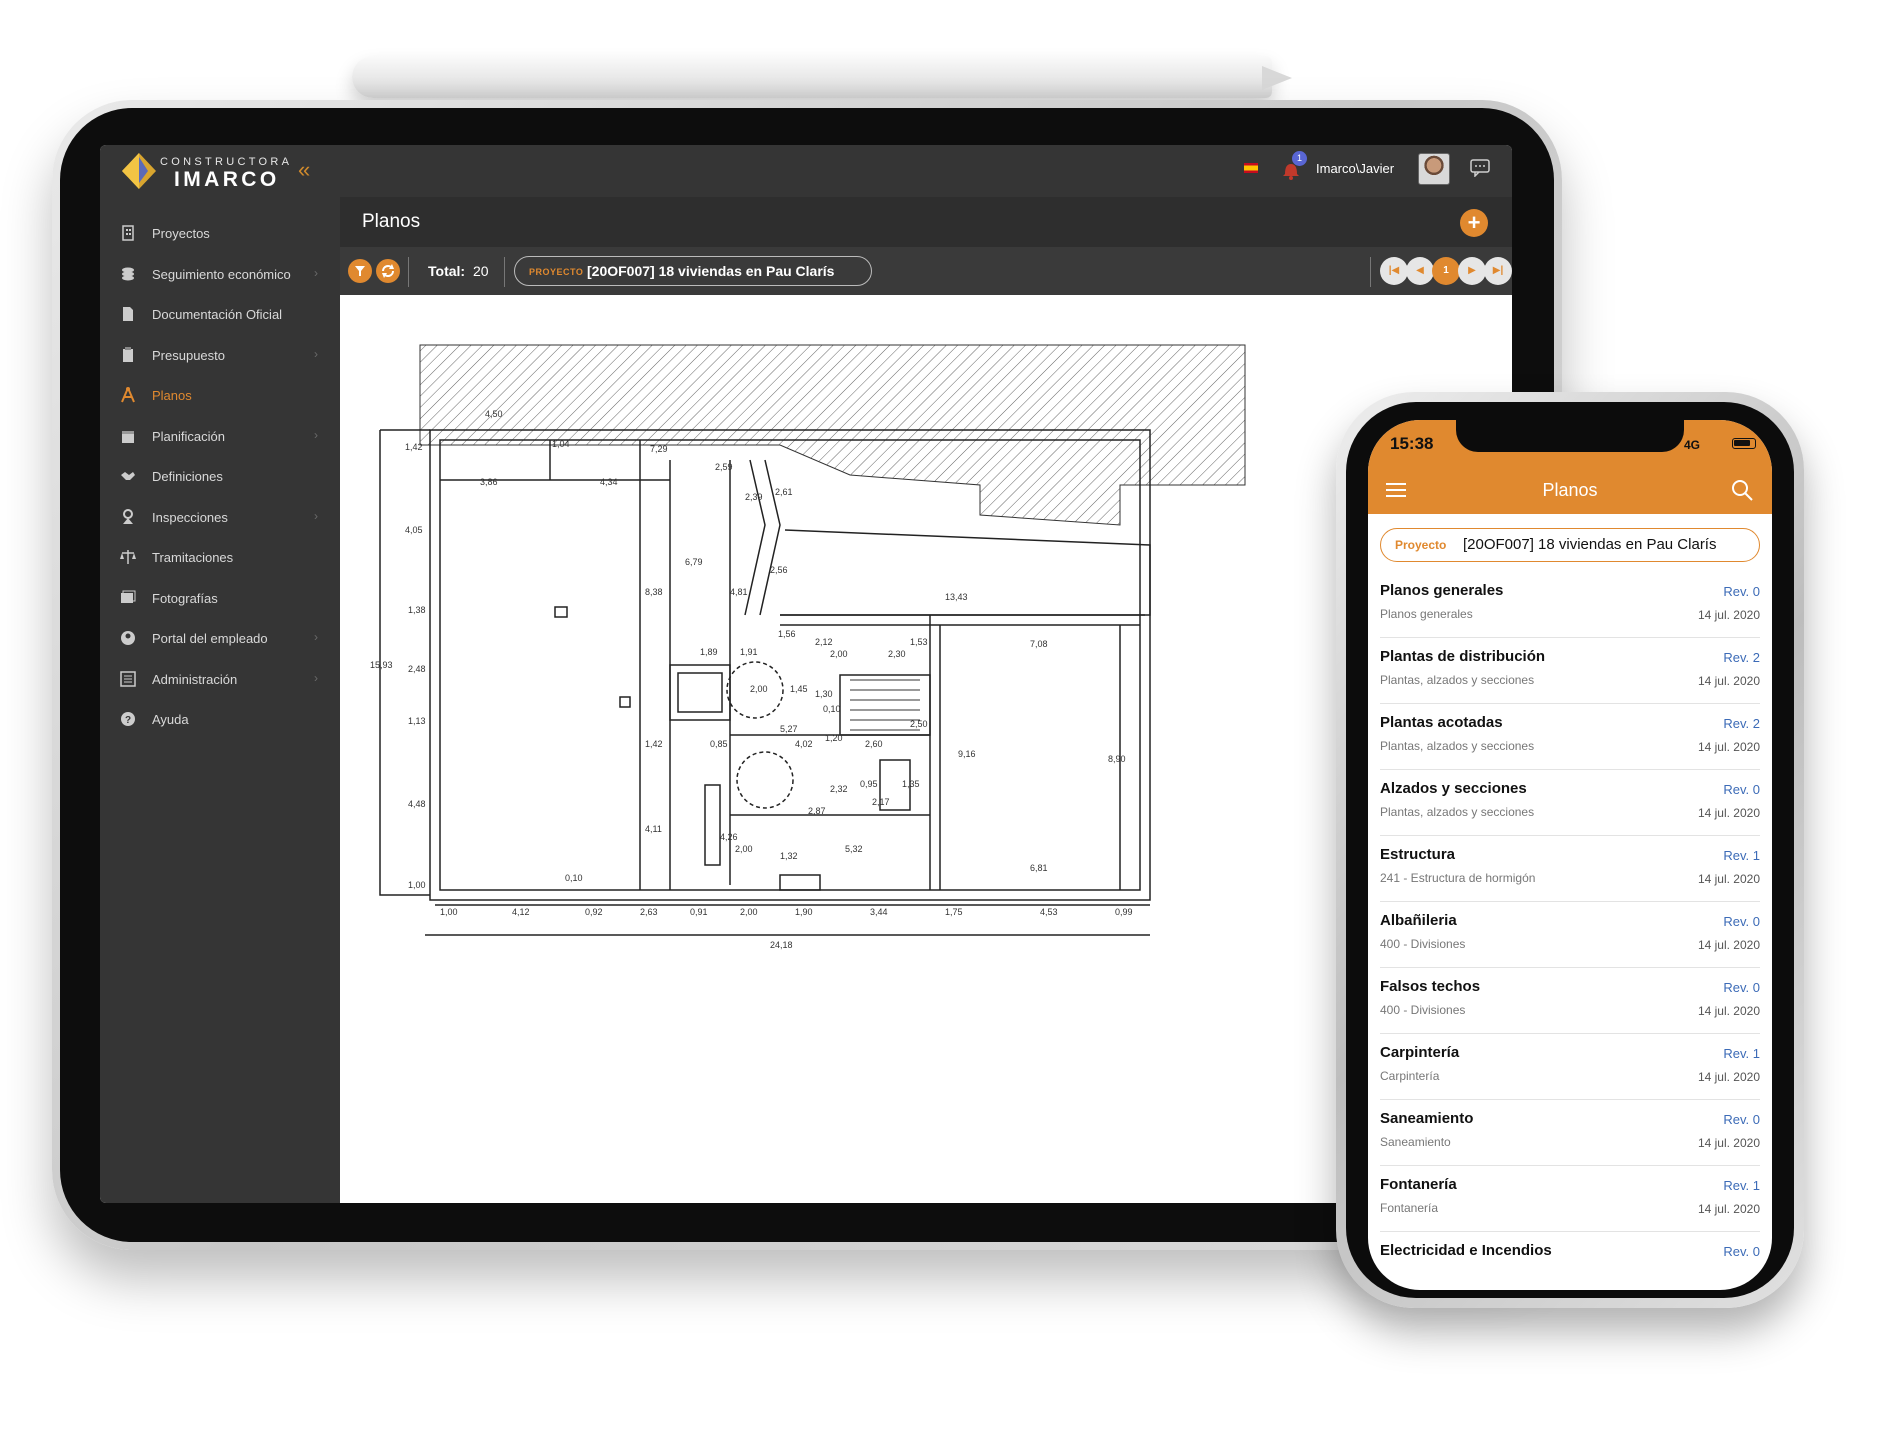  I want to click on sidebar-item-ayuda: ? Ayuda, so click(220, 719).